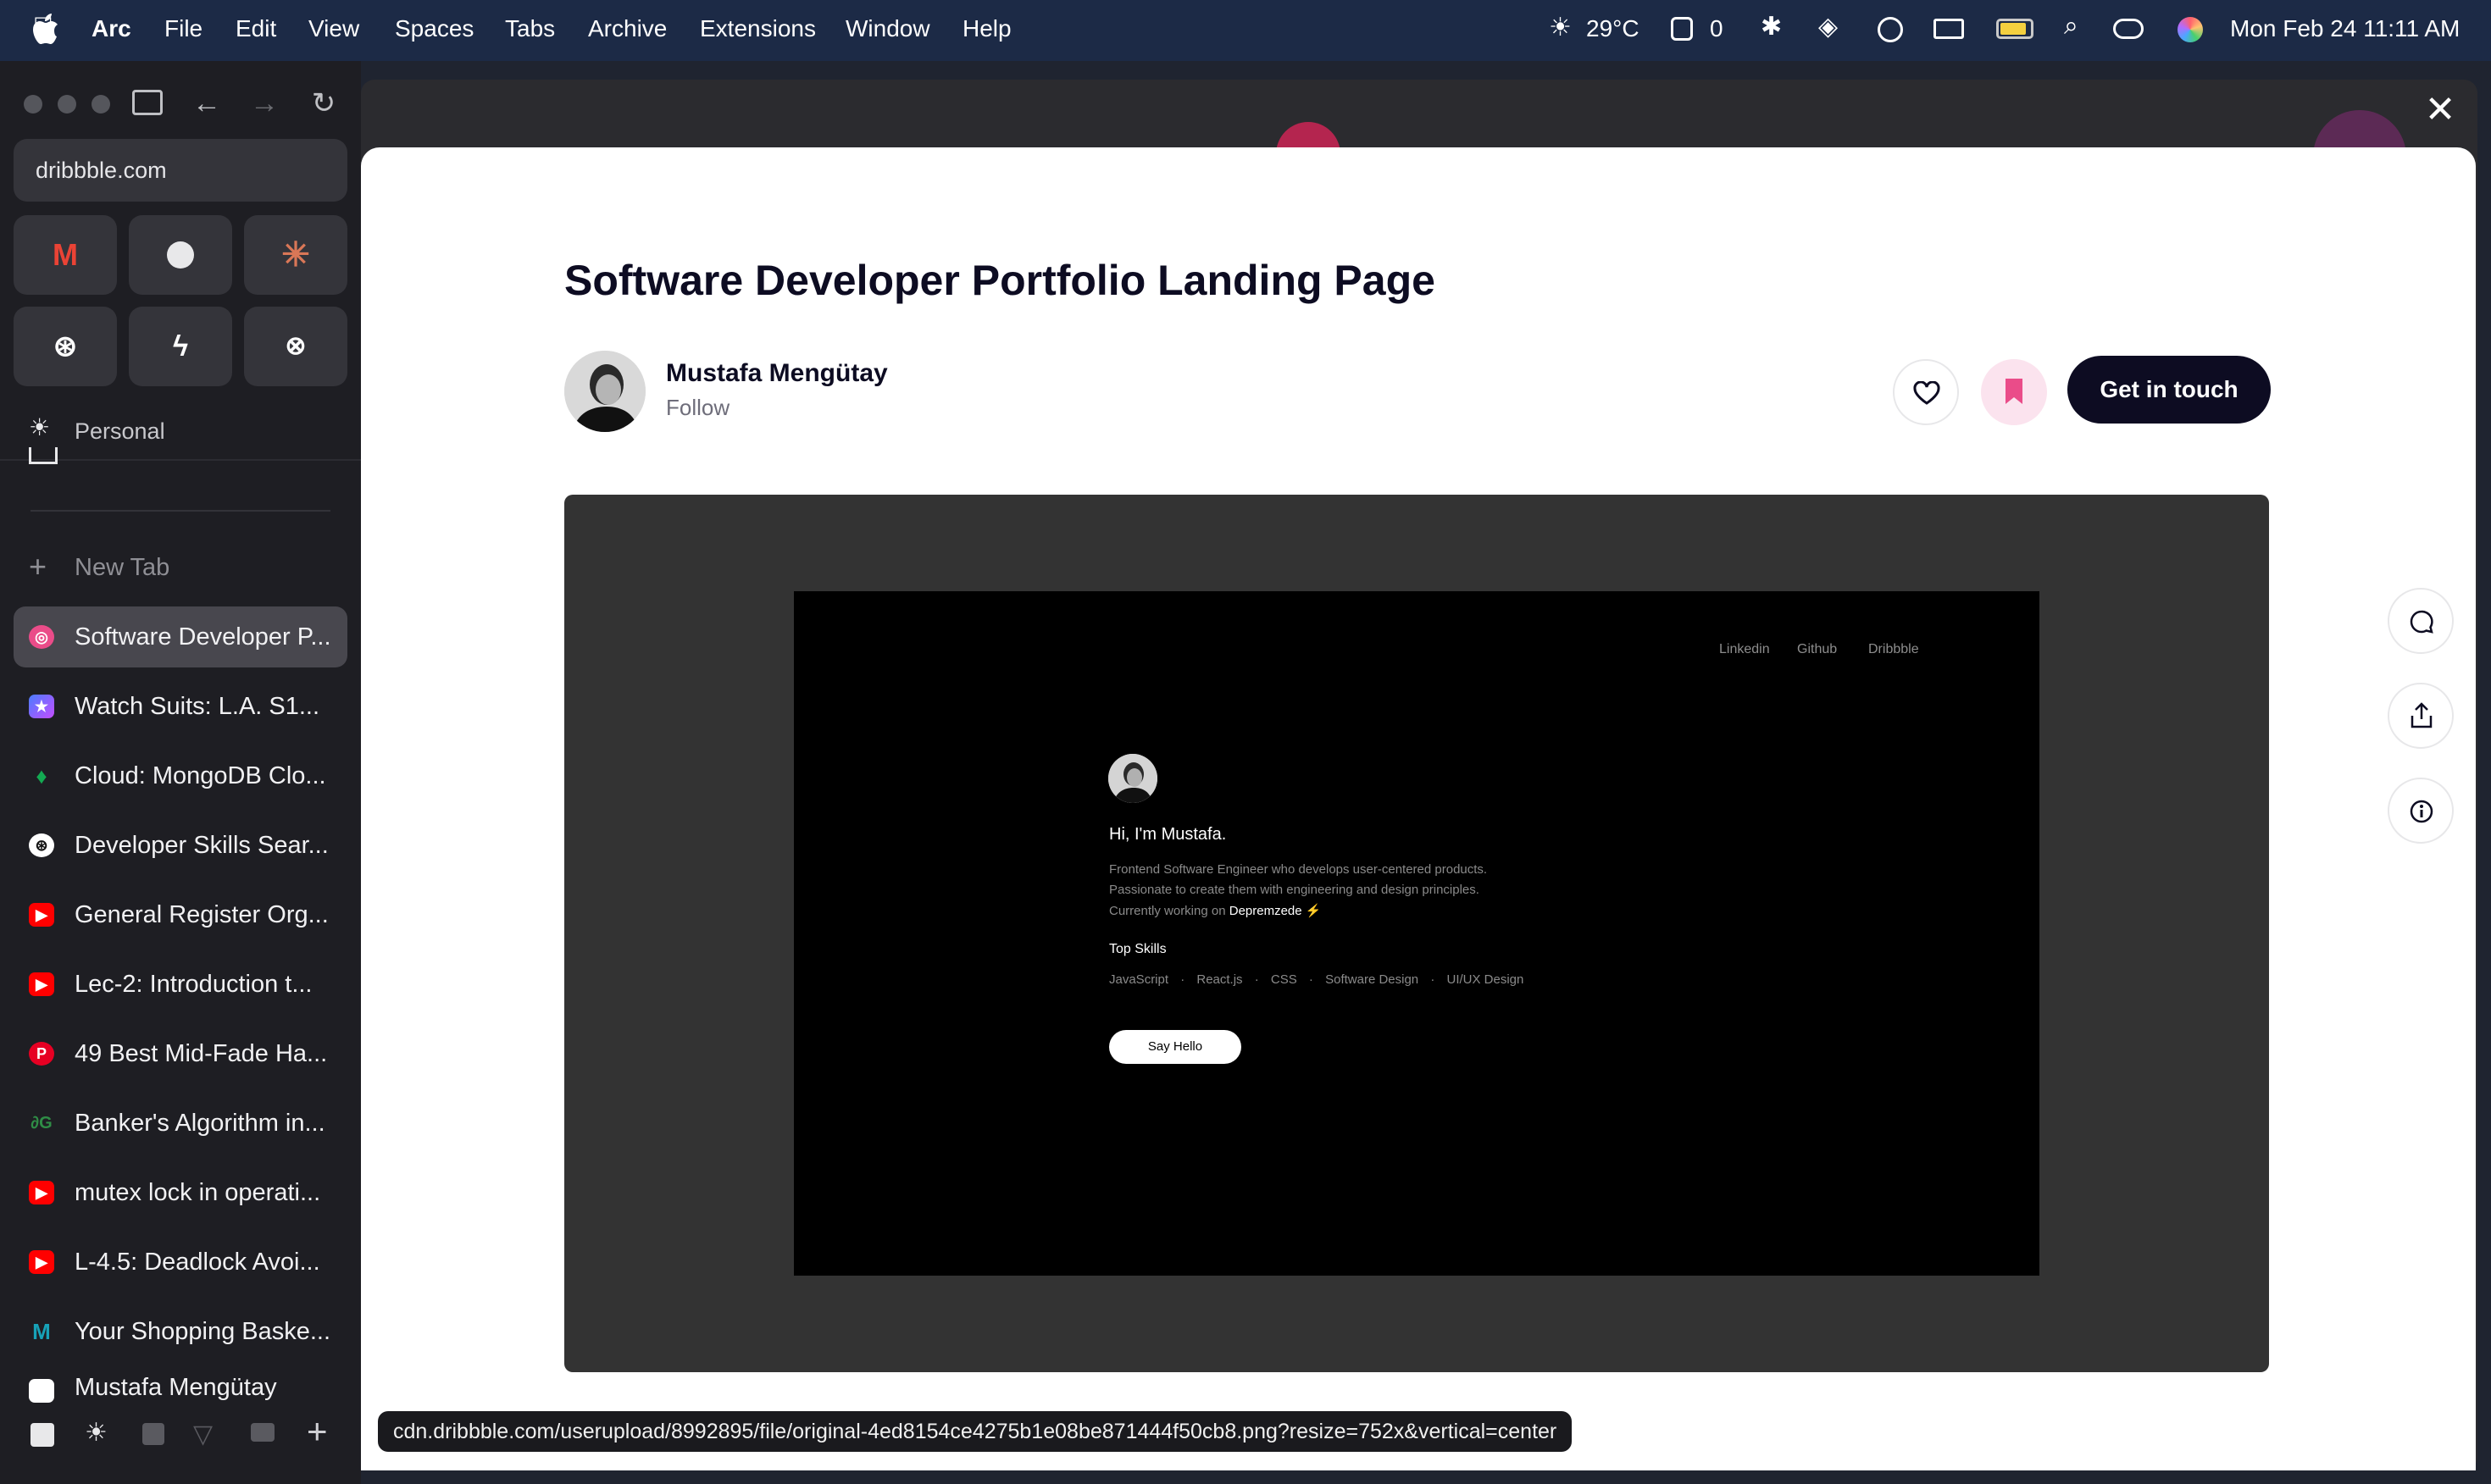 The image size is (2491, 1484). I want to click on dribbble-icon: ◎, so click(41, 637).